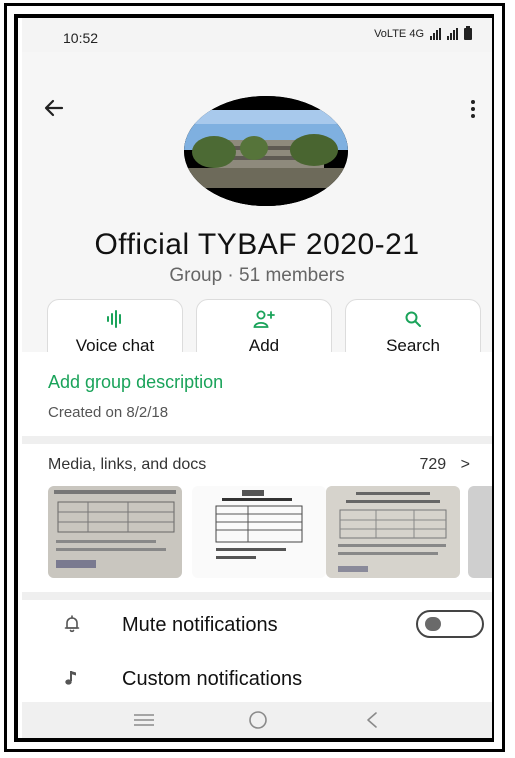 The height and width of the screenshot is (758, 515). What do you see at coordinates (465, 464) in the screenshot?
I see `chevron-right-icon: >` at bounding box center [465, 464].